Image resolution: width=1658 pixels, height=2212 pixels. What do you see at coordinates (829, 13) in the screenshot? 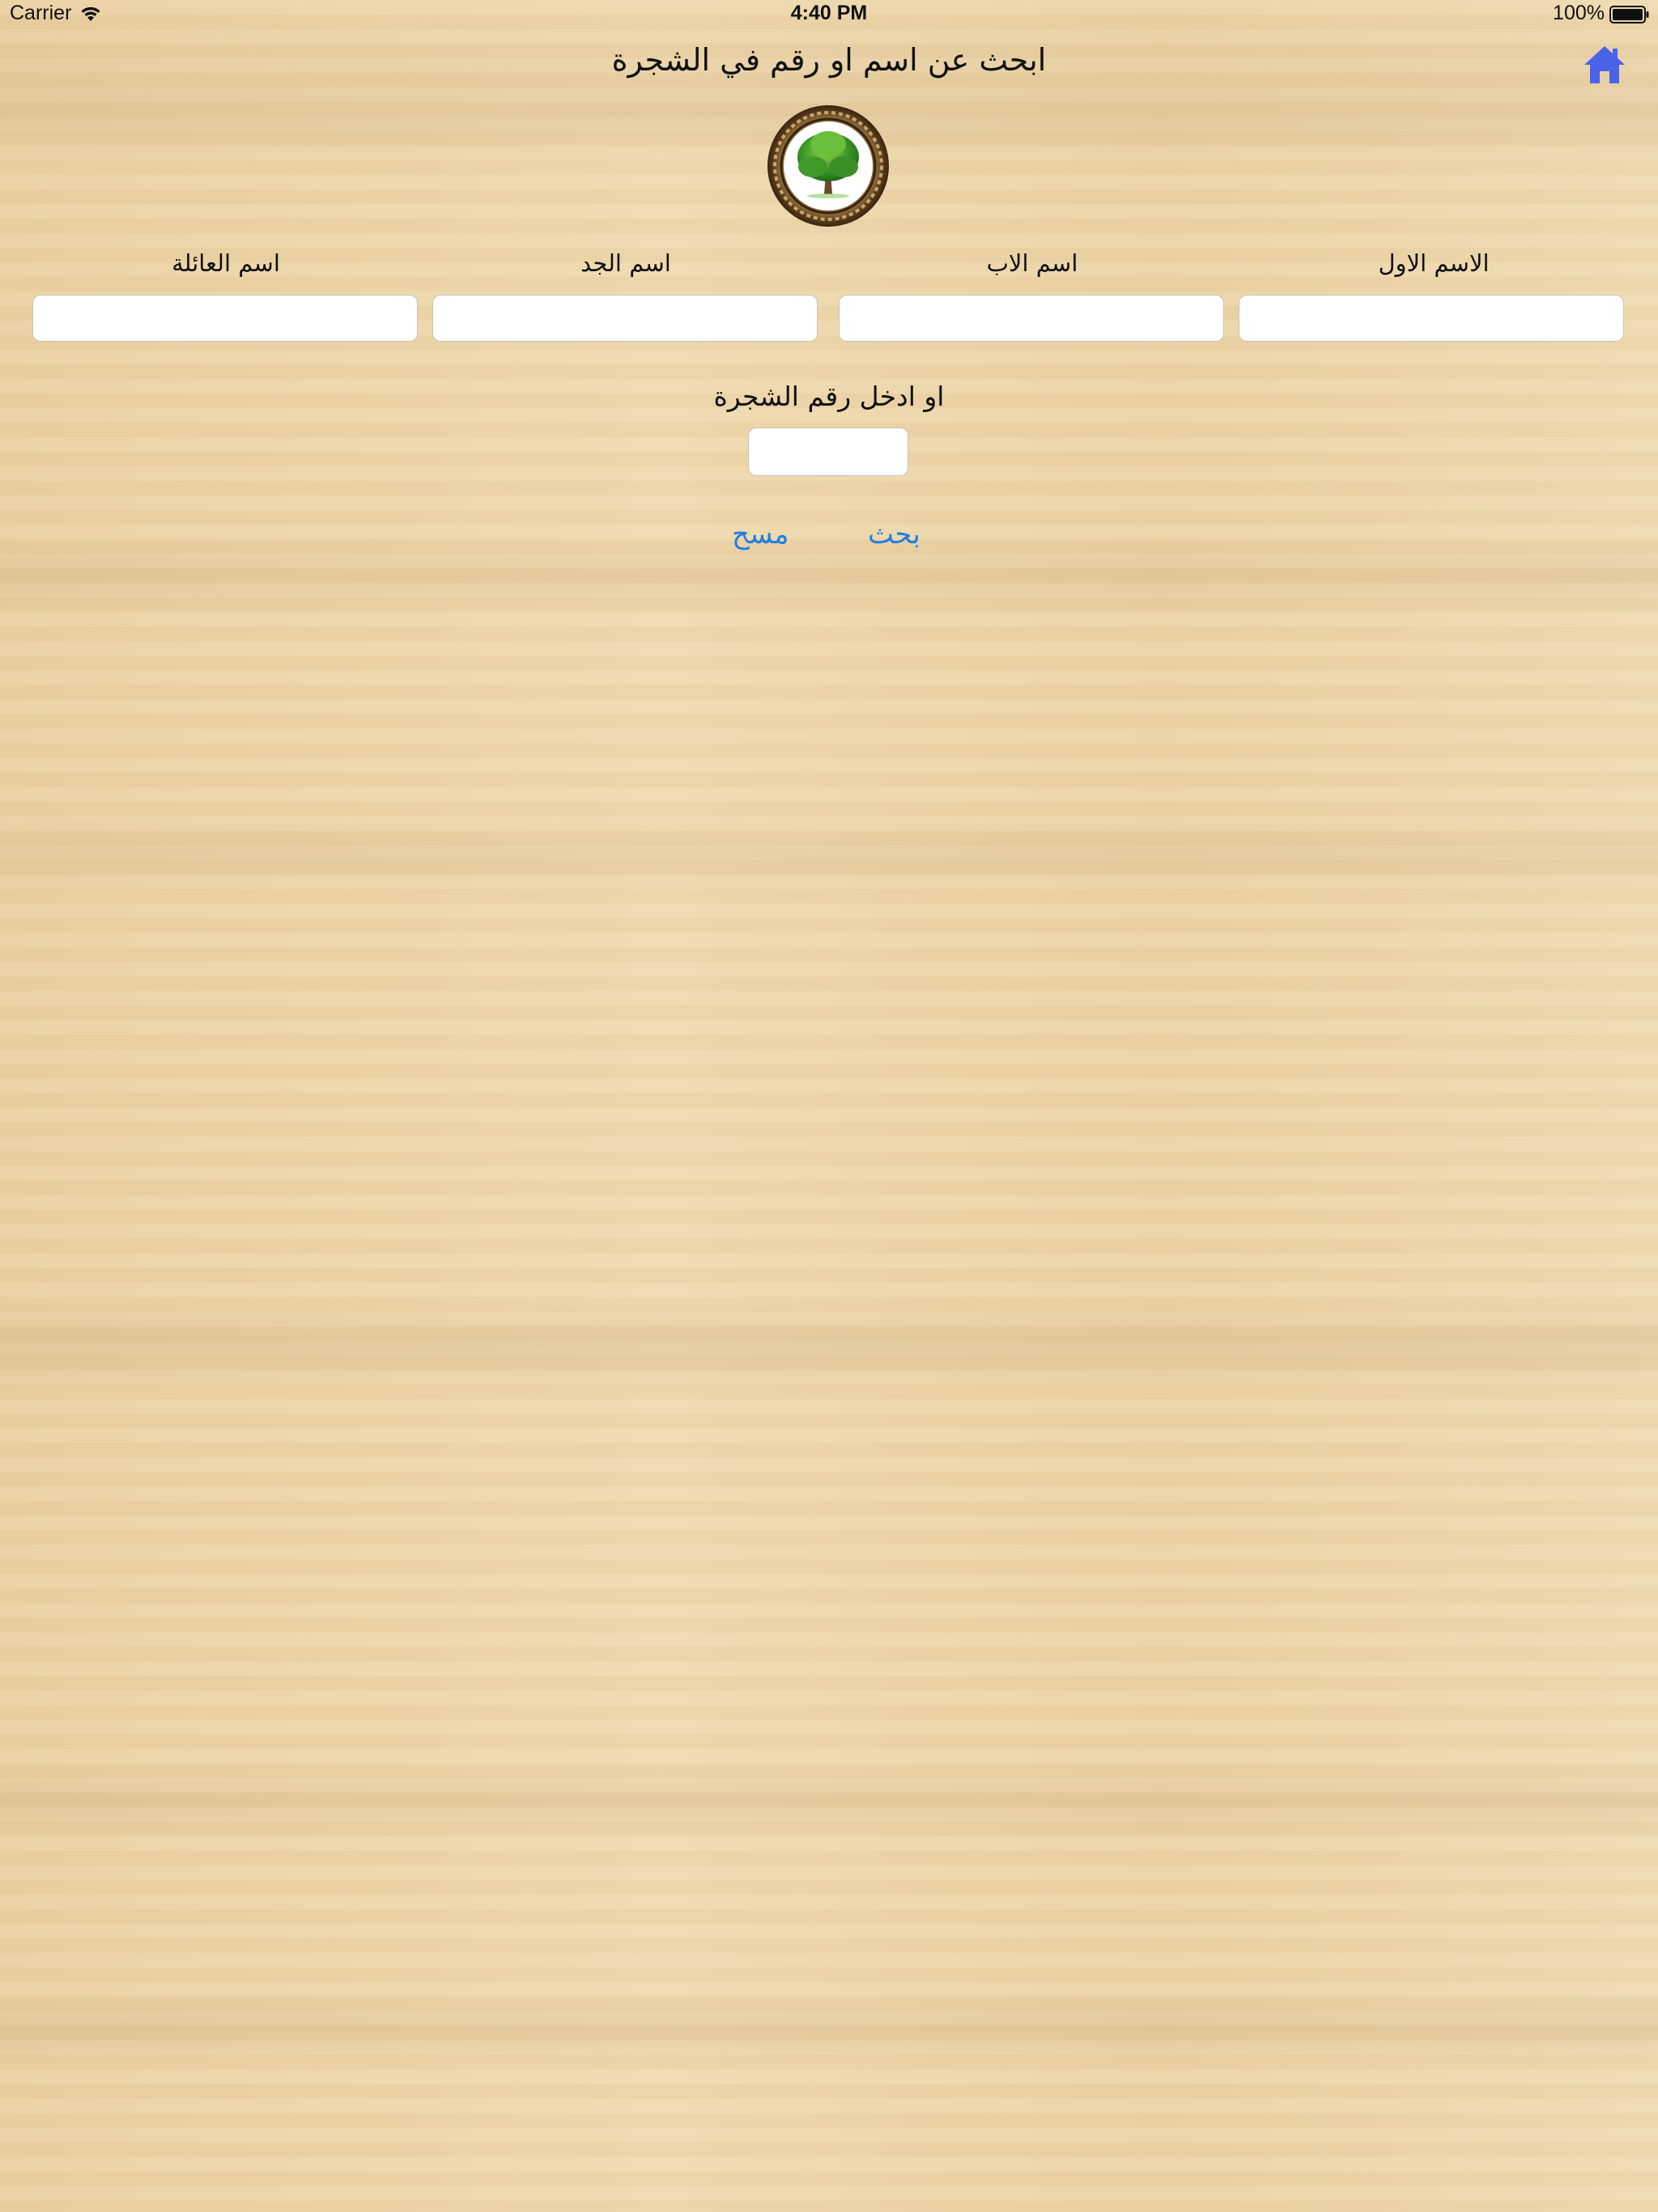
I see `status-time: 4:40 PM` at bounding box center [829, 13].